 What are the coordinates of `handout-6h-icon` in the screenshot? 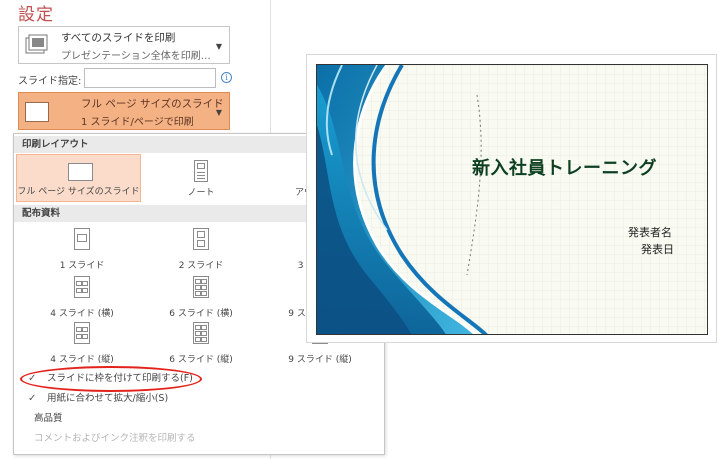 It's located at (201, 287).